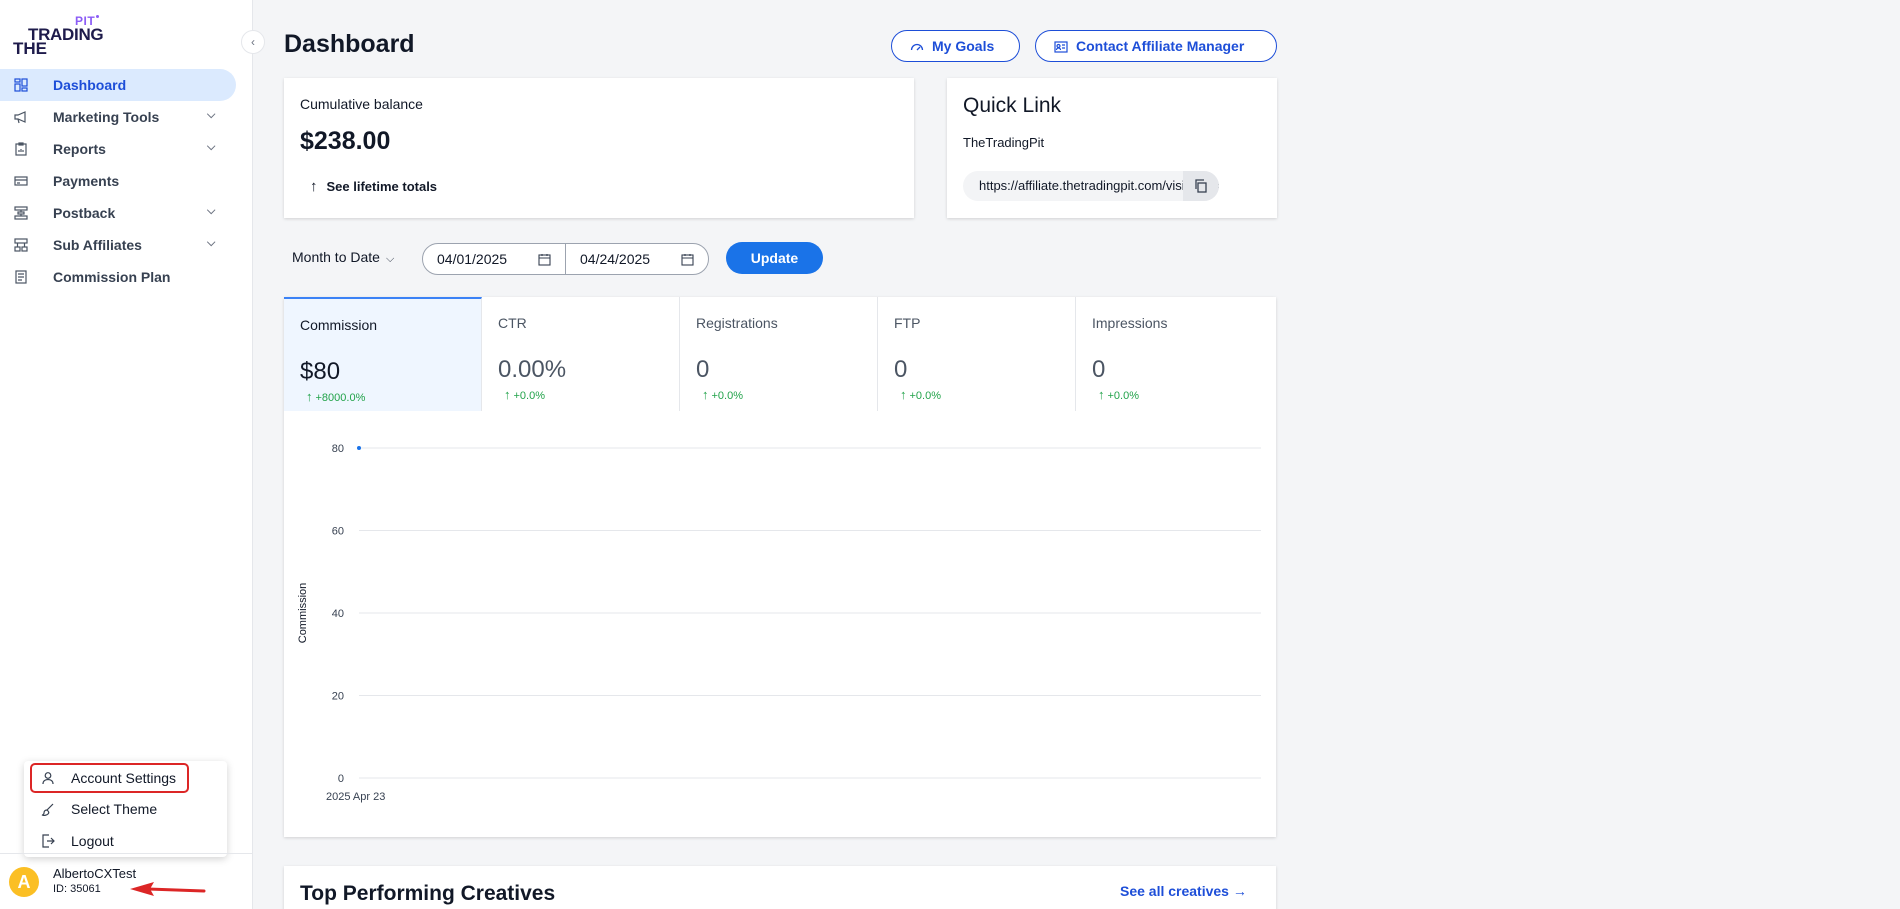  Describe the element at coordinates (917, 47) in the screenshot. I see `gauge-icon` at that location.